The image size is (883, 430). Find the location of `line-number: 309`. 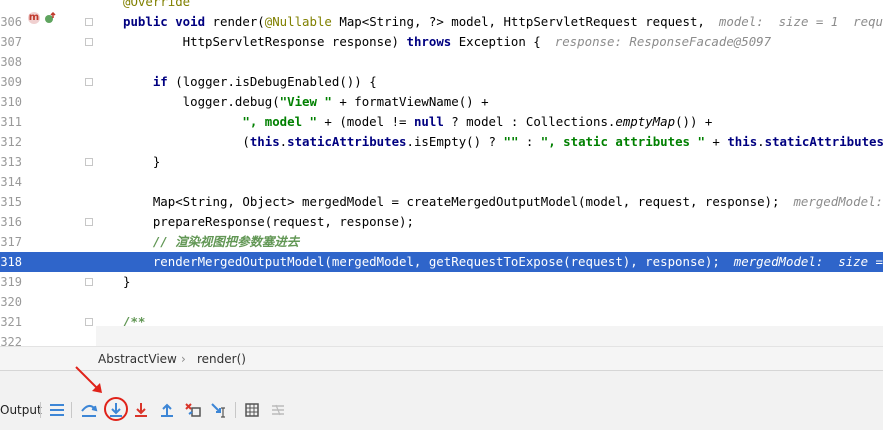

line-number: 309 is located at coordinates (11, 82).